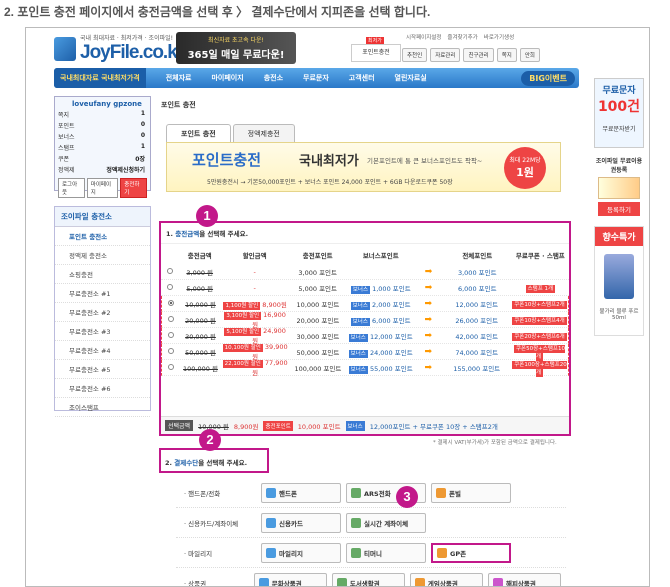  I want to click on bonus-value: 55,000 포인트, so click(391, 369).